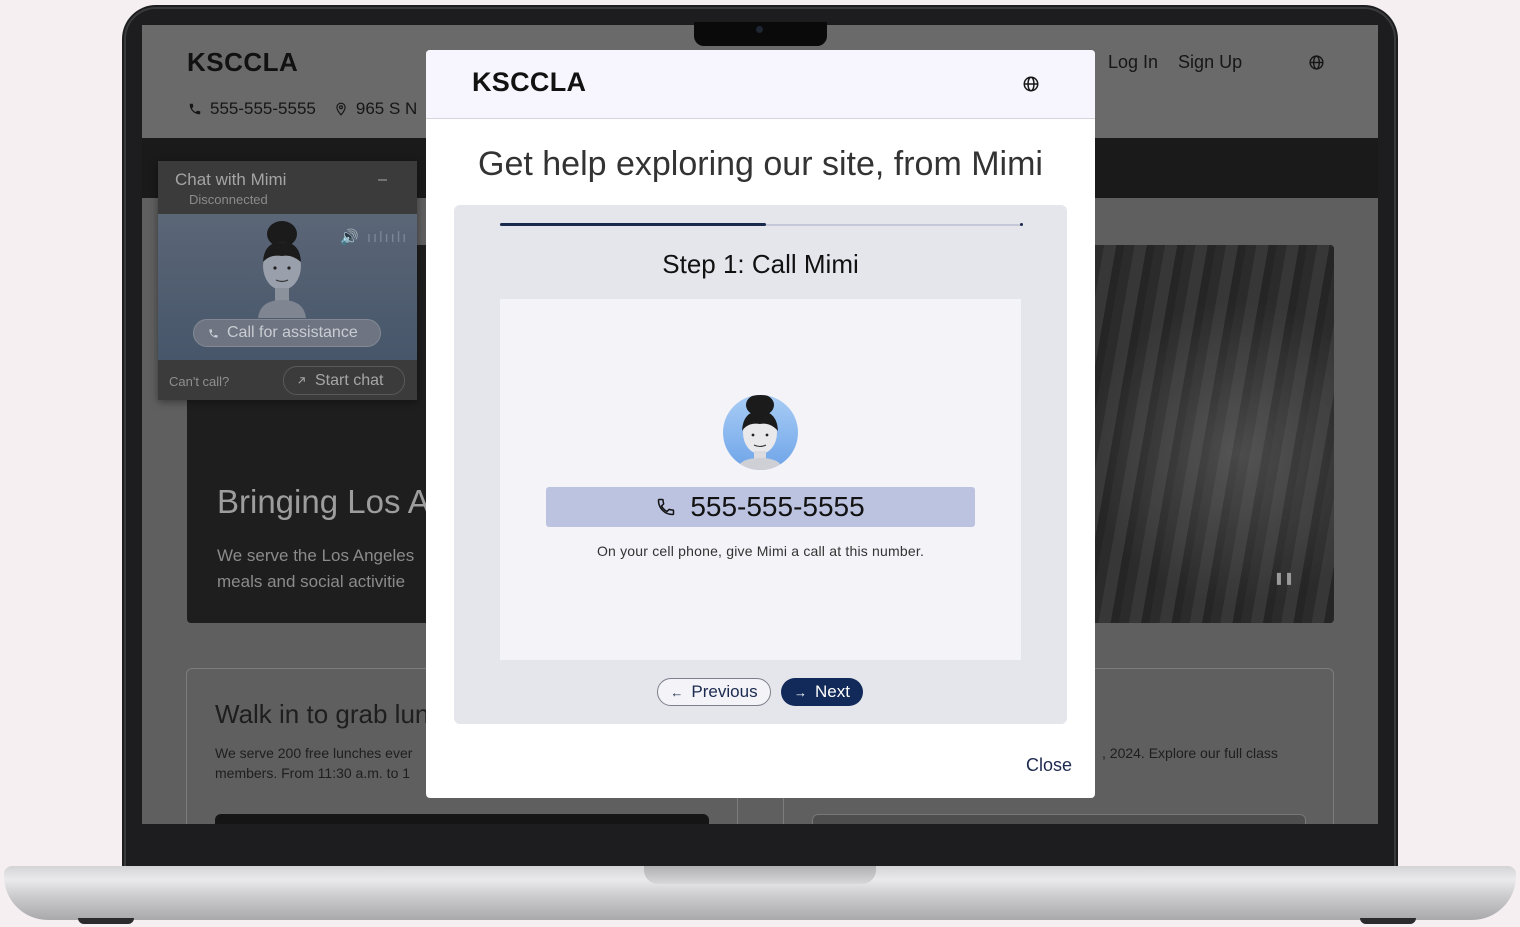 Image resolution: width=1520 pixels, height=927 pixels. What do you see at coordinates (760, 264) in the screenshot?
I see `step-title: Step 1: Call Mimi` at bounding box center [760, 264].